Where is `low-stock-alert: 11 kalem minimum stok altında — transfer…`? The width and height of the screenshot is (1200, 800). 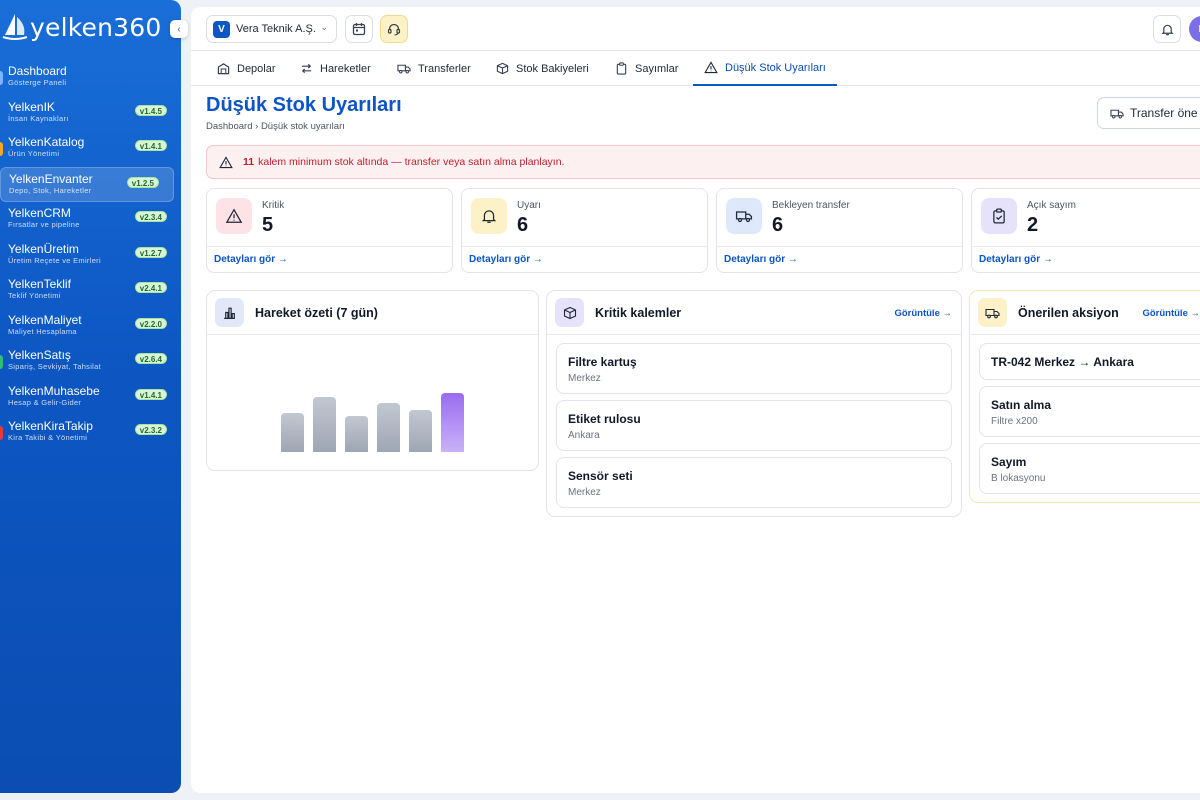
low-stock-alert: 11 kalem minimum stok altında — transfer… is located at coordinates (703, 162).